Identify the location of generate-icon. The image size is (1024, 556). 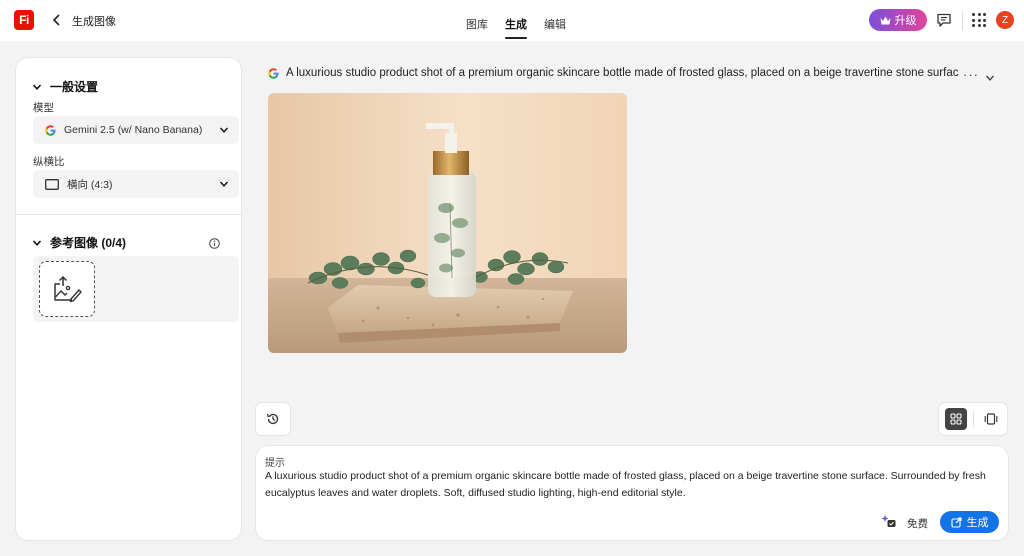
(956, 522).